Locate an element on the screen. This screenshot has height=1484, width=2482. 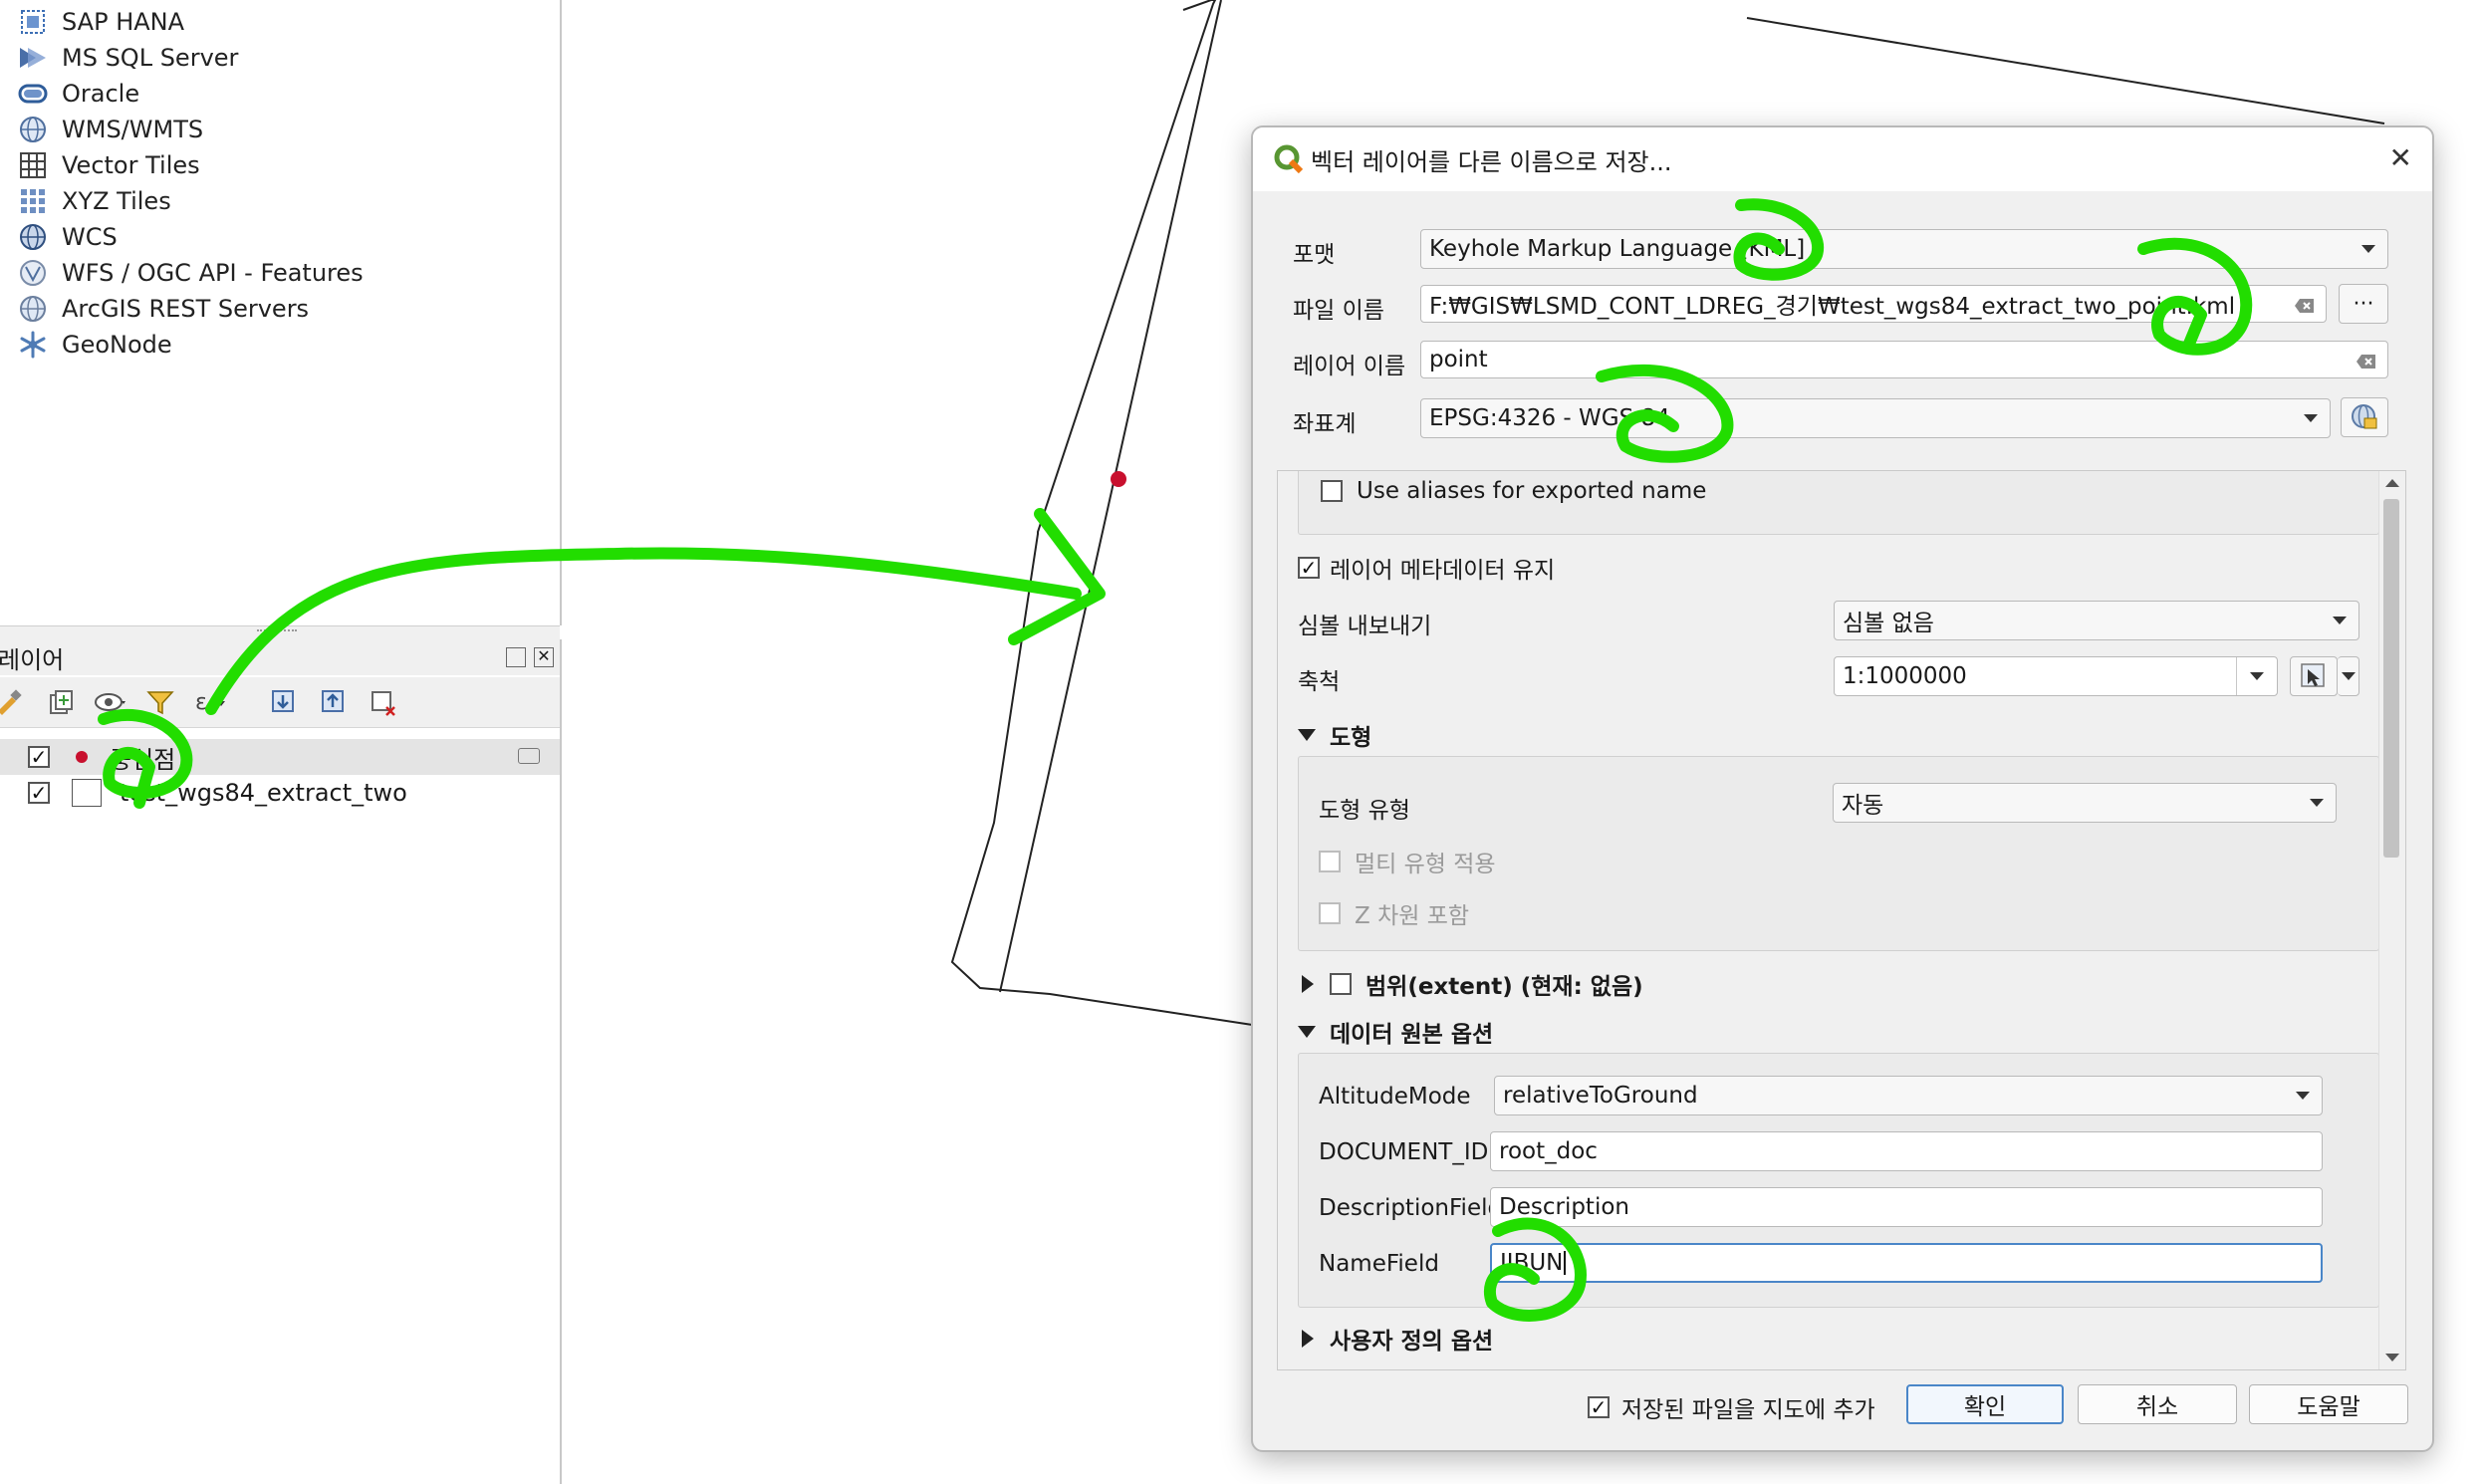
annotation-loop-layer is located at coordinates (145, 758).